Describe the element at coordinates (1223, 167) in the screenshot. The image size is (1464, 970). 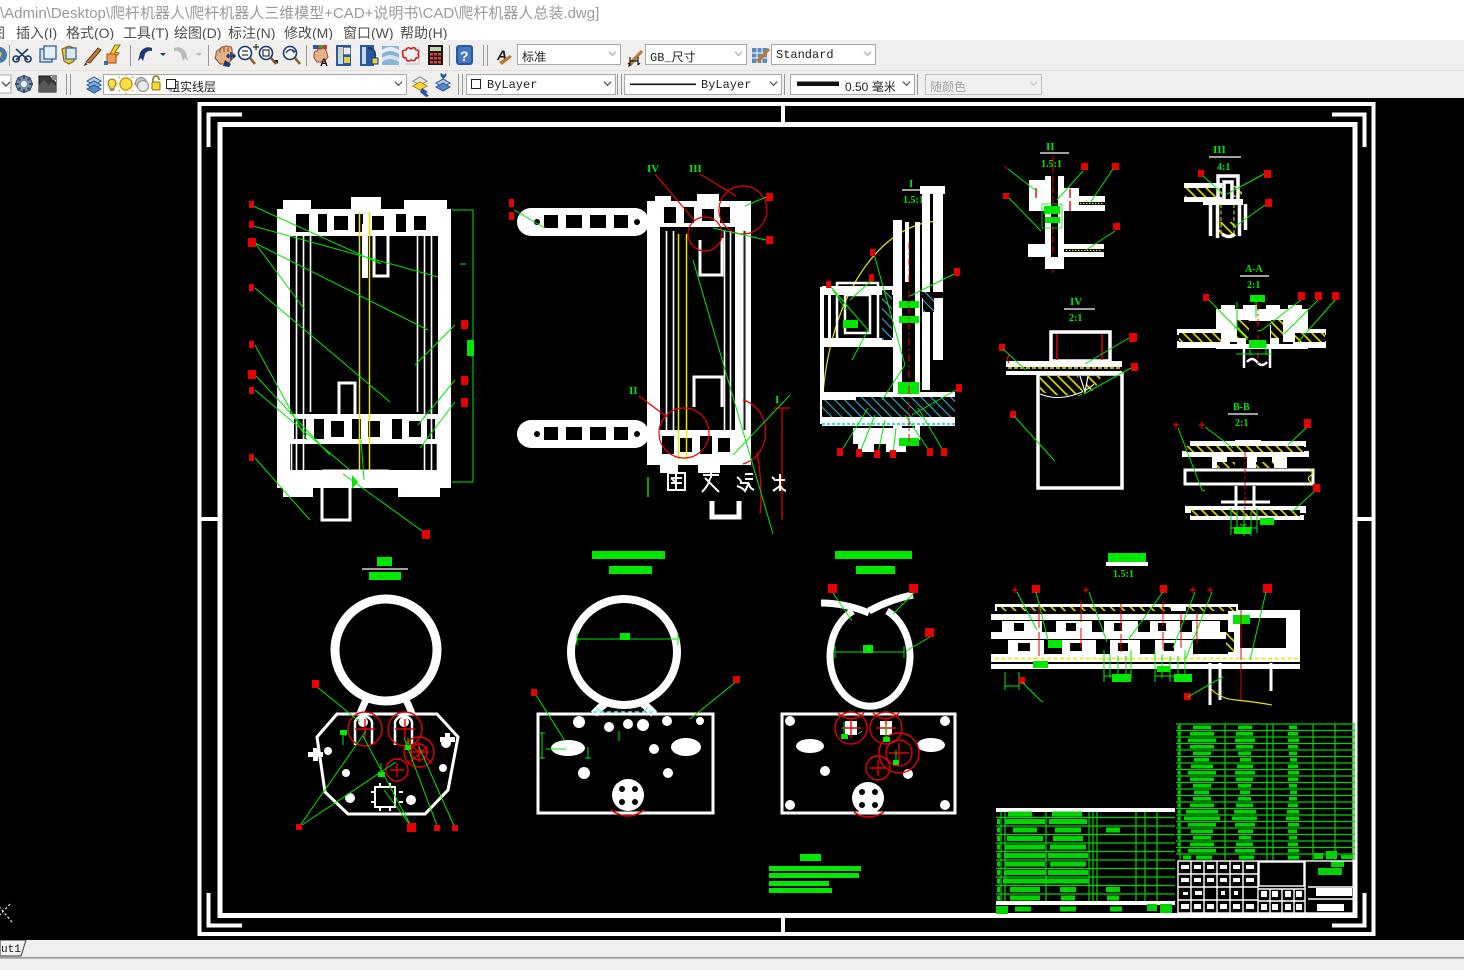
I see `svg-text: 4:1` at that location.